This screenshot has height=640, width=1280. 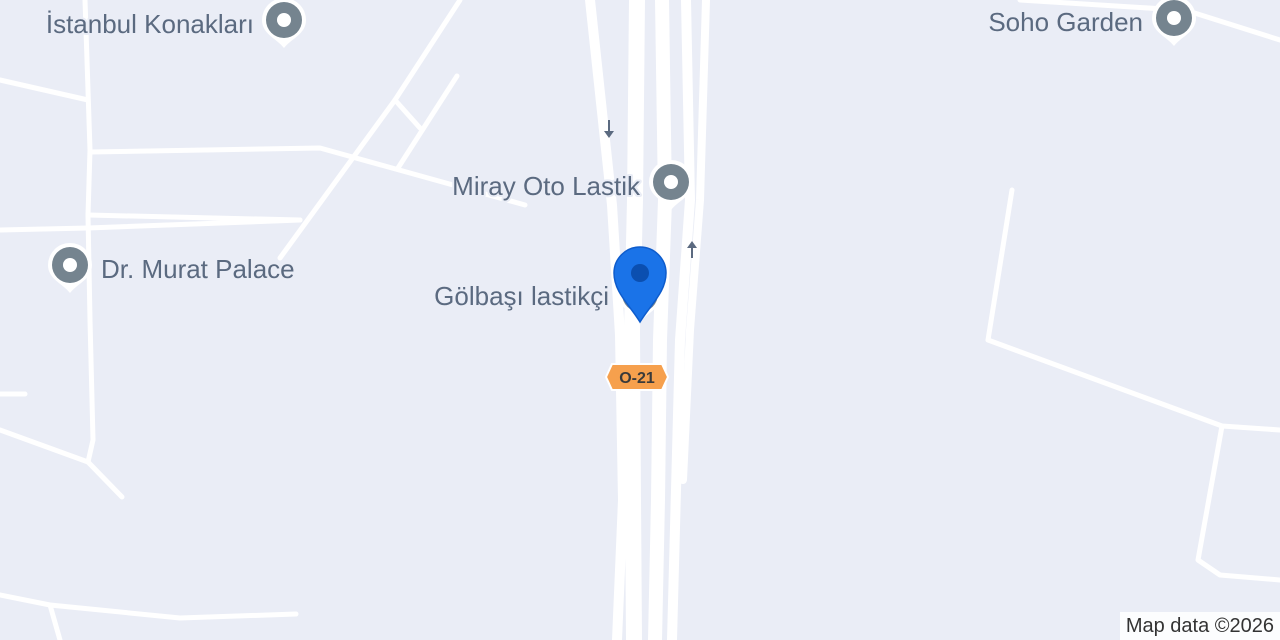 What do you see at coordinates (546, 186) in the screenshot?
I see `poi-label: Miray Oto Lastik` at bounding box center [546, 186].